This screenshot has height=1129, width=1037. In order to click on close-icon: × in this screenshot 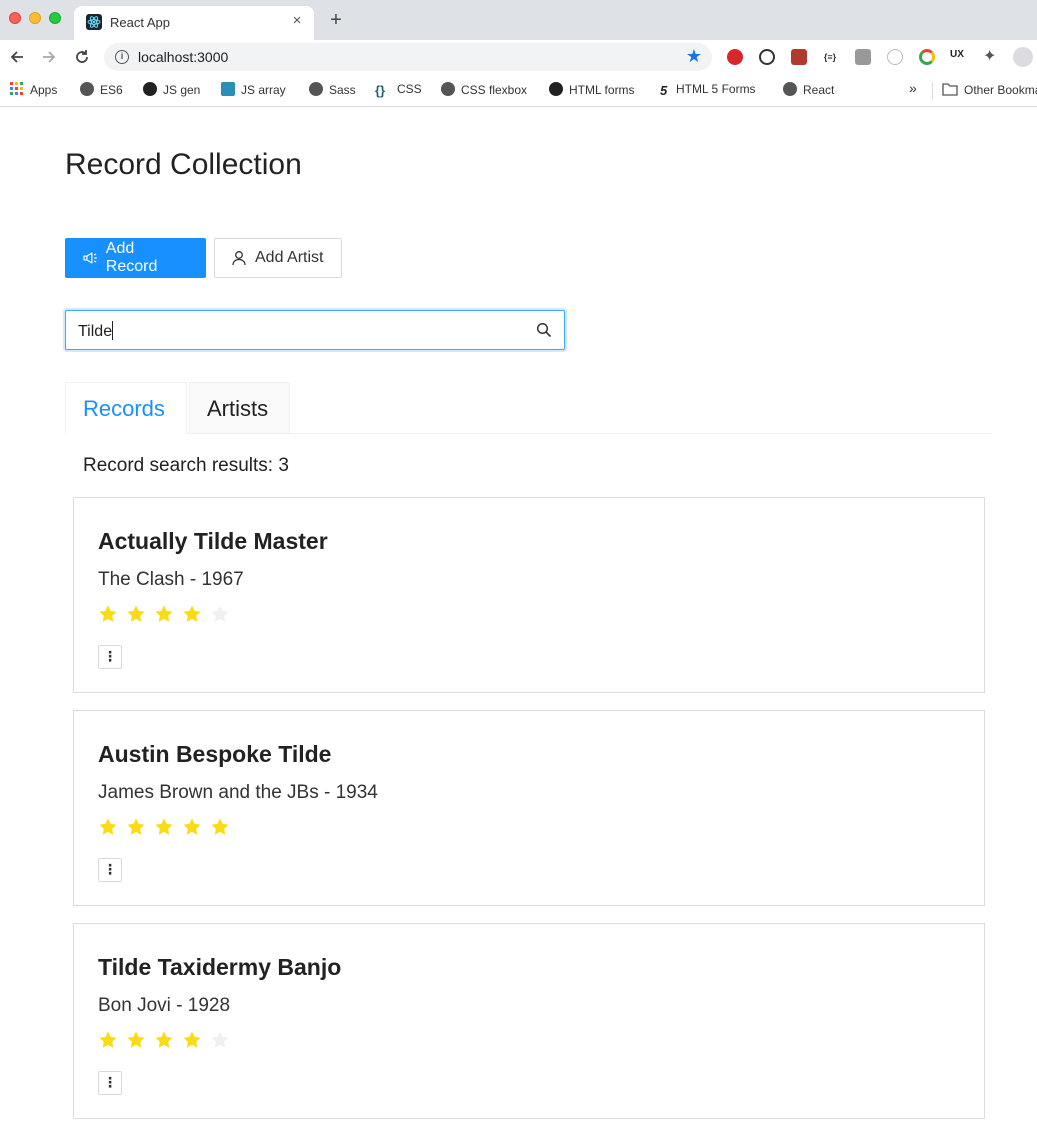, I will do `click(297, 21)`.